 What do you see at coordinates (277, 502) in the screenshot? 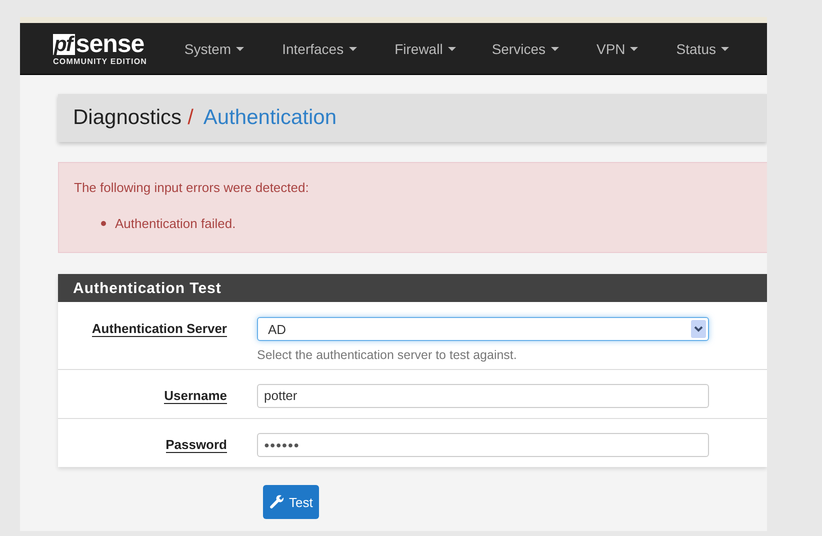
I see `wrench-icon` at bounding box center [277, 502].